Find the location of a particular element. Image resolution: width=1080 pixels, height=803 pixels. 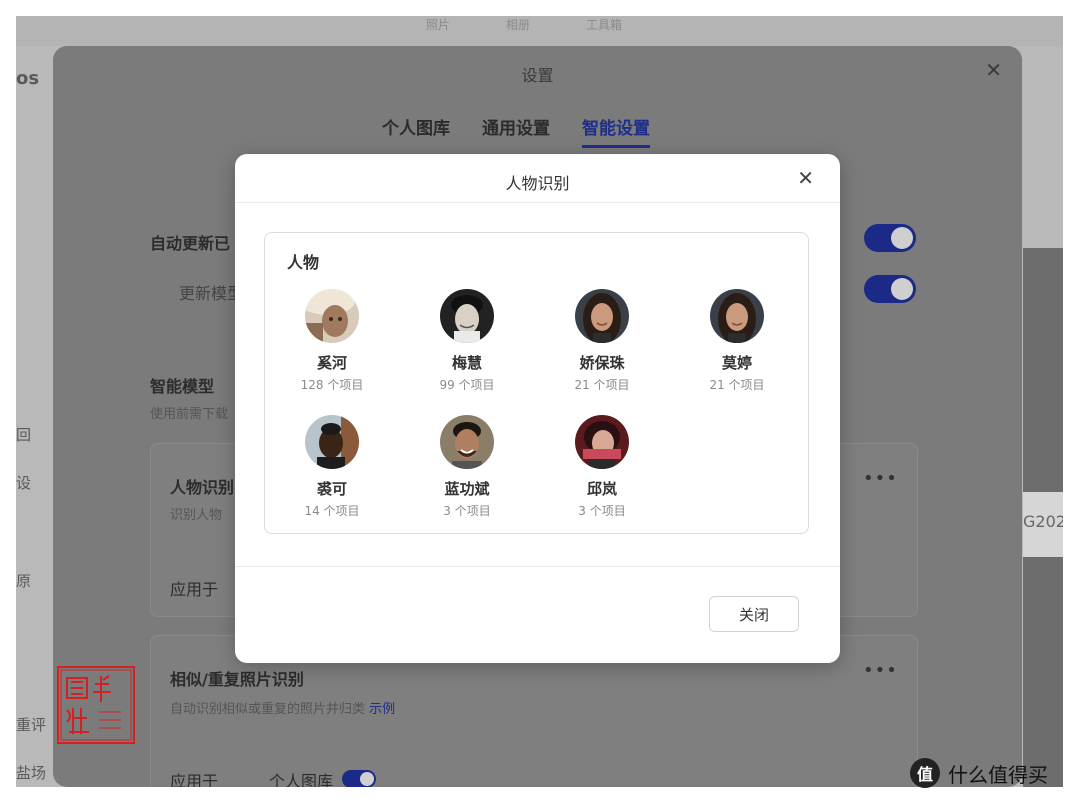

brand-logo-icon: 值 is located at coordinates (925, 773).